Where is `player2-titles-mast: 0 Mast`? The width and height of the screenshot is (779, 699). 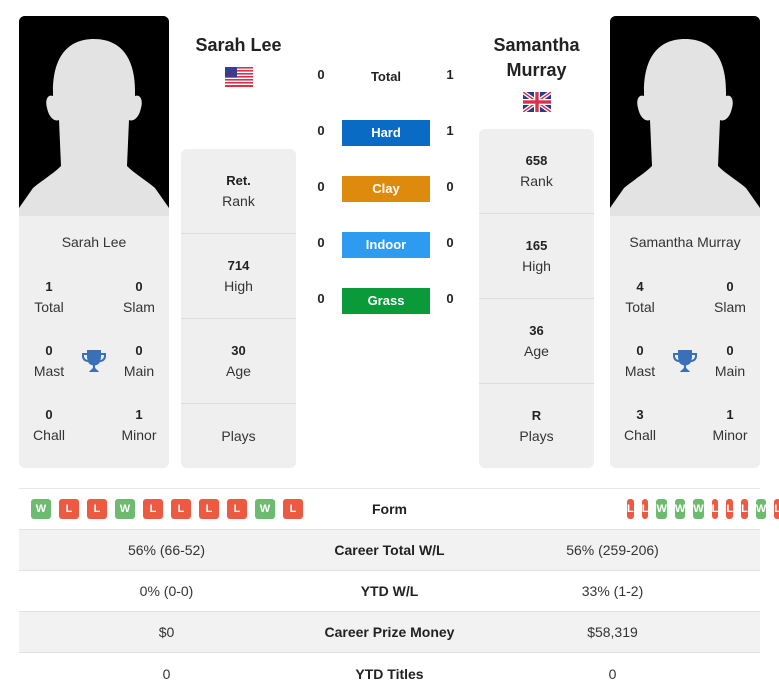
player2-titles-mast: 0 Mast is located at coordinates (640, 361).